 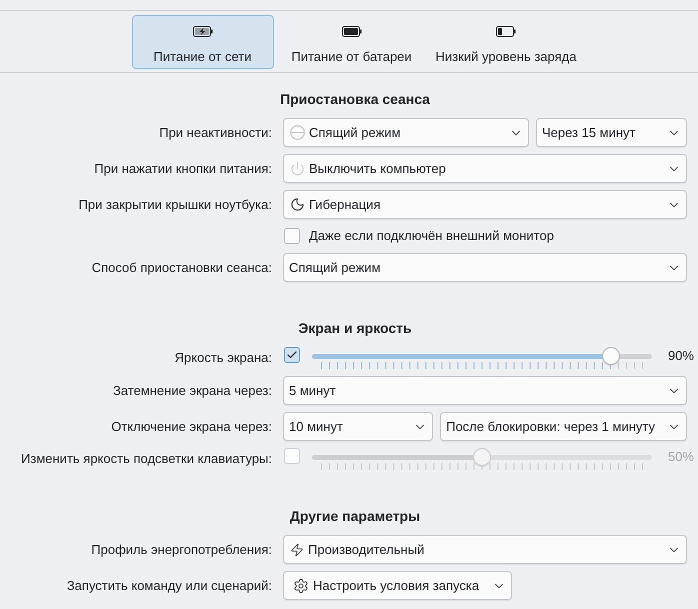 I want to click on gear-icon, so click(x=301, y=586).